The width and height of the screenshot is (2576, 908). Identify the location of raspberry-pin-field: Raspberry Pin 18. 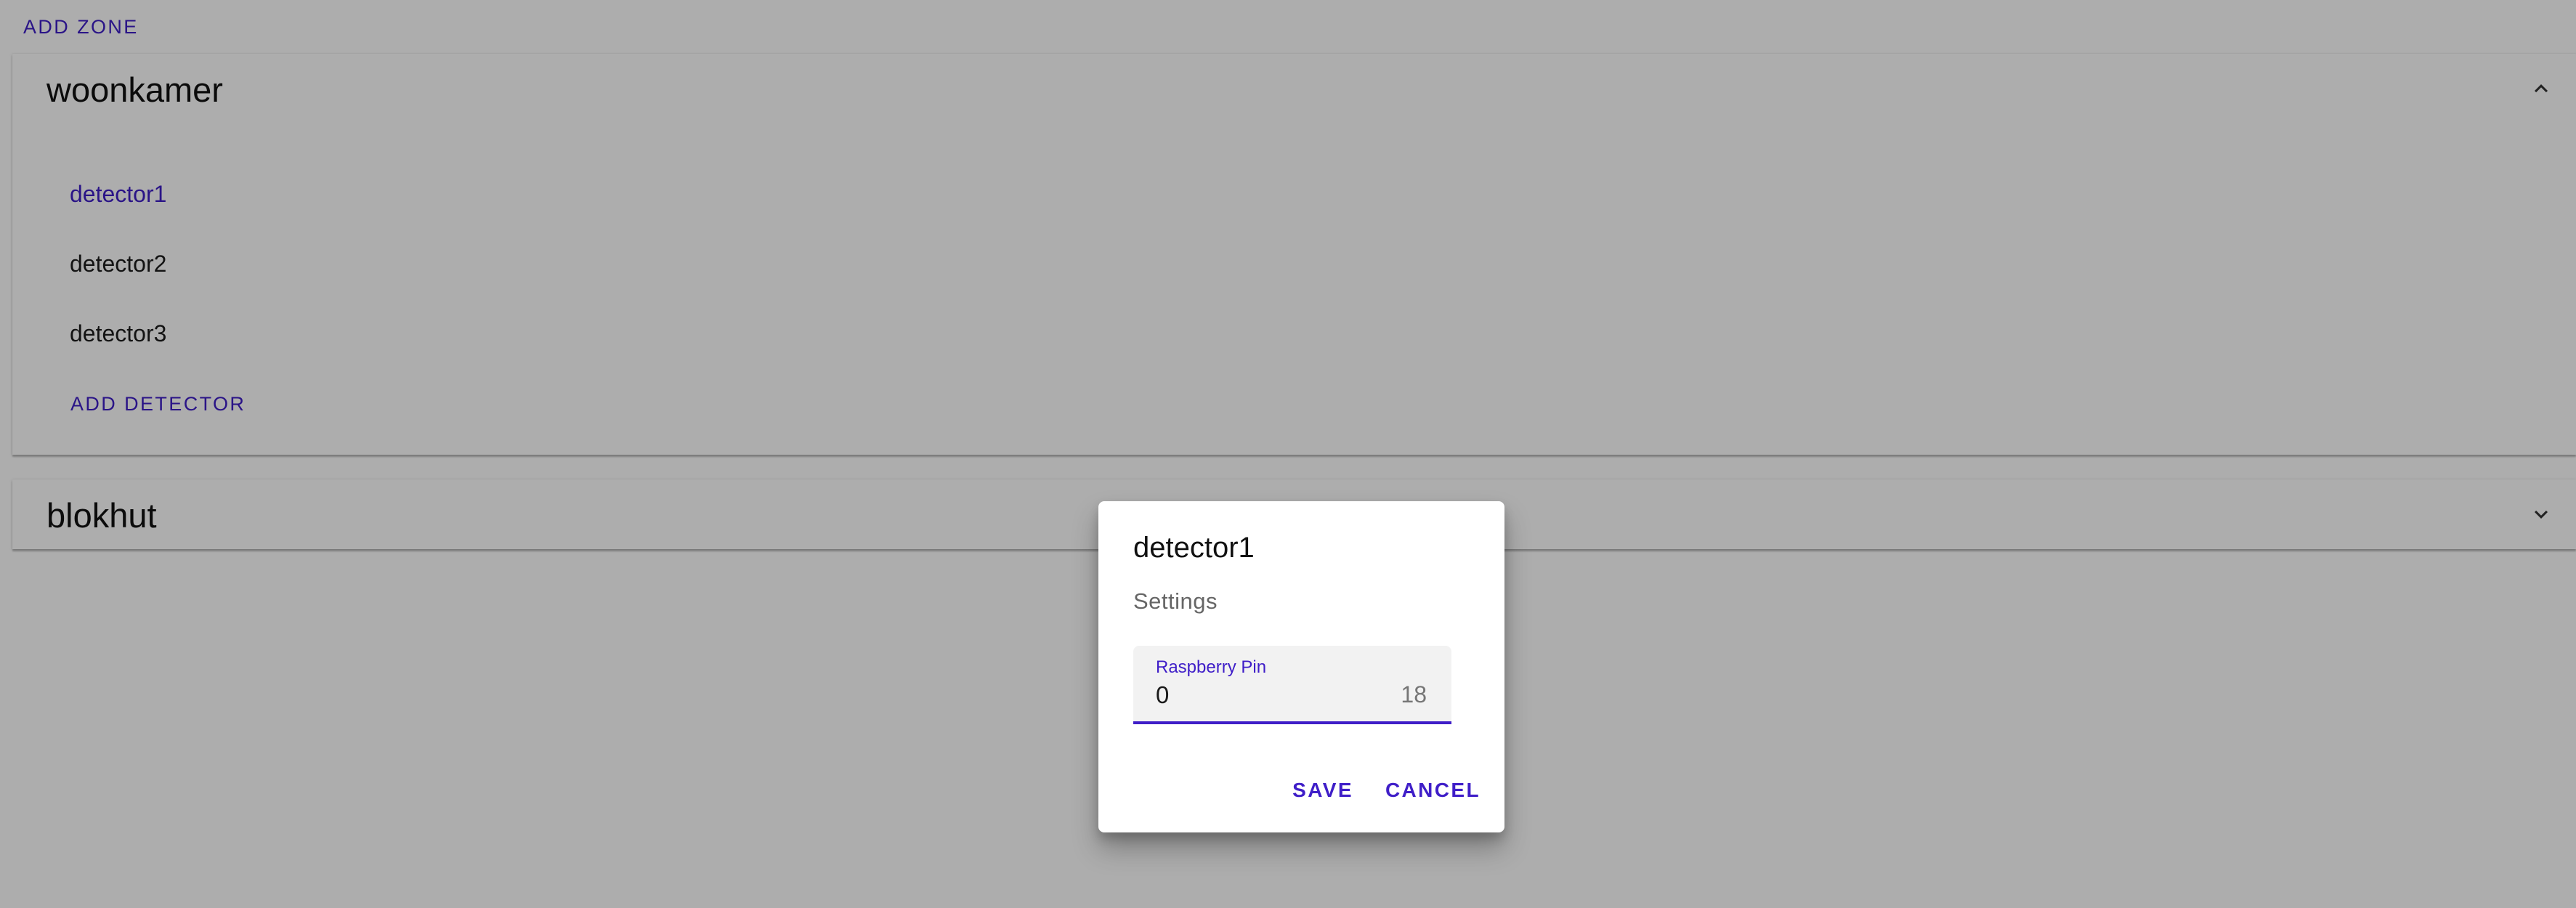
(1292, 685).